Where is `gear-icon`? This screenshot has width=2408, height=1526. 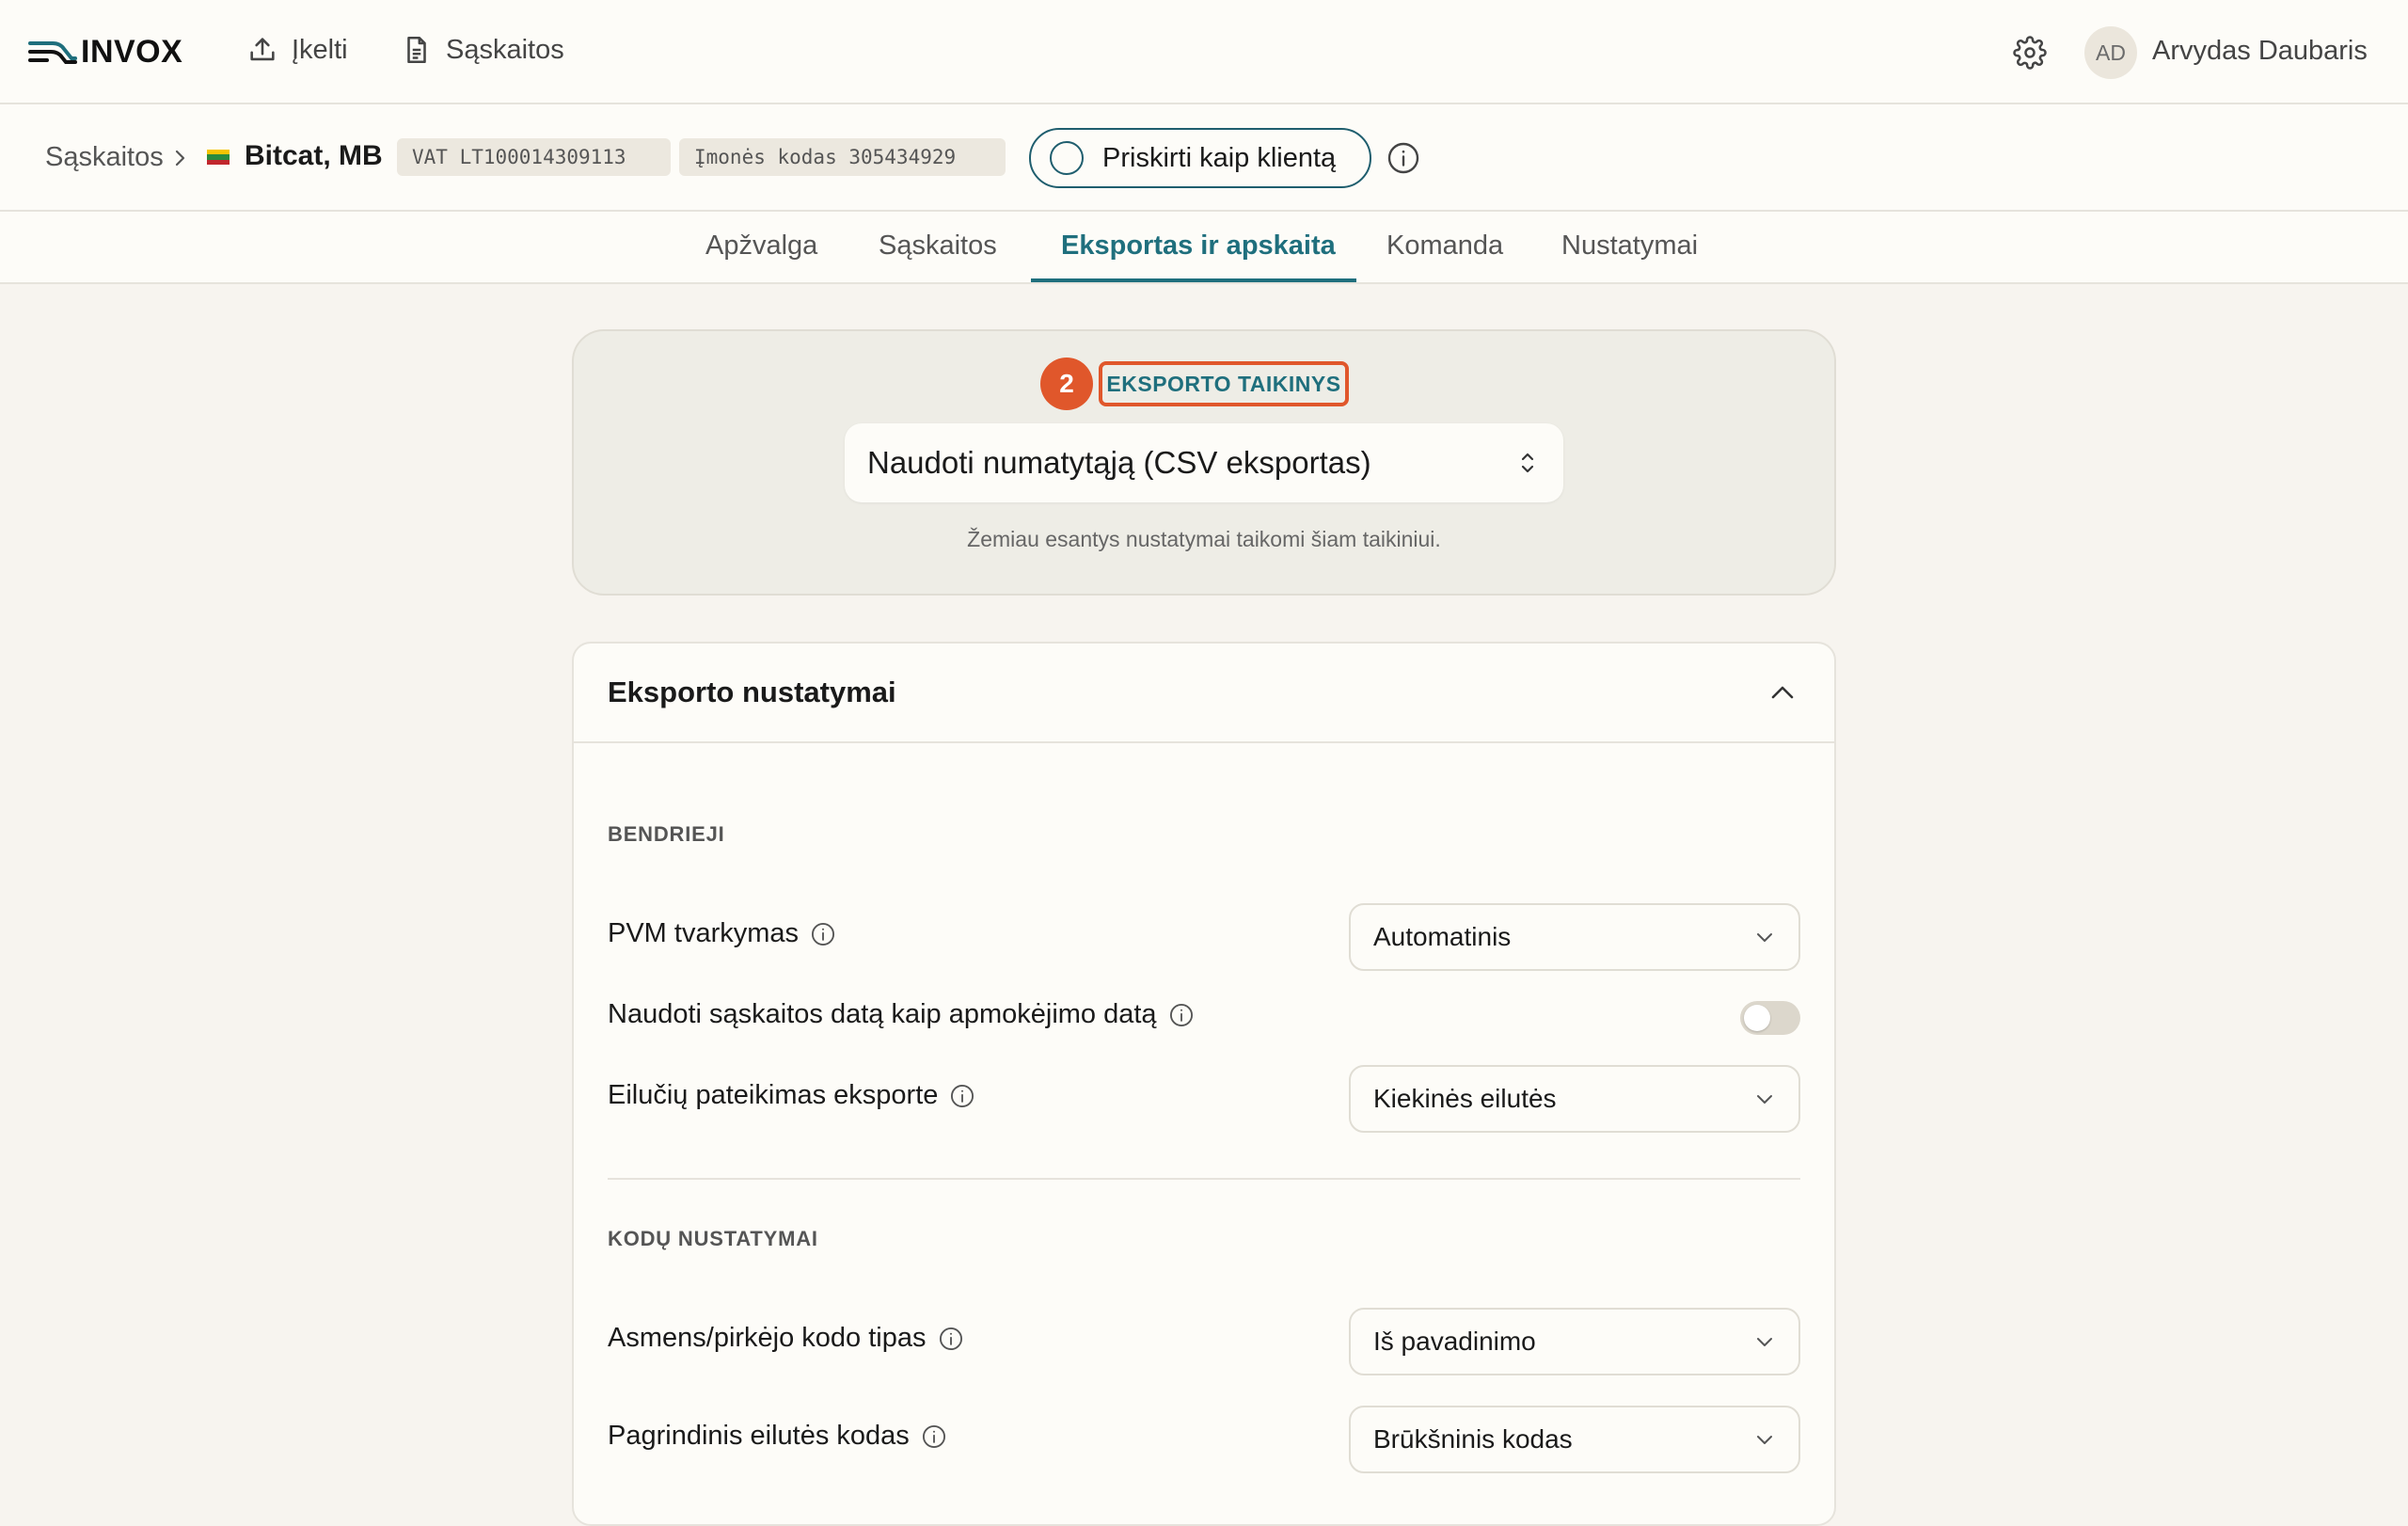
gear-icon is located at coordinates (2030, 53).